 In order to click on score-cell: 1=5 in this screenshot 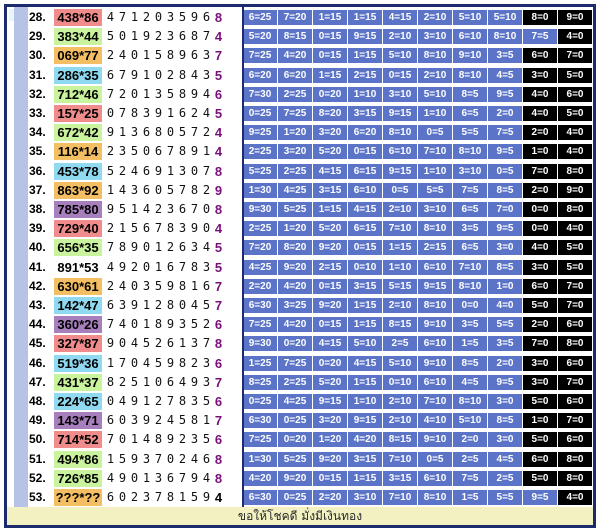, I will do `click(470, 344)`.